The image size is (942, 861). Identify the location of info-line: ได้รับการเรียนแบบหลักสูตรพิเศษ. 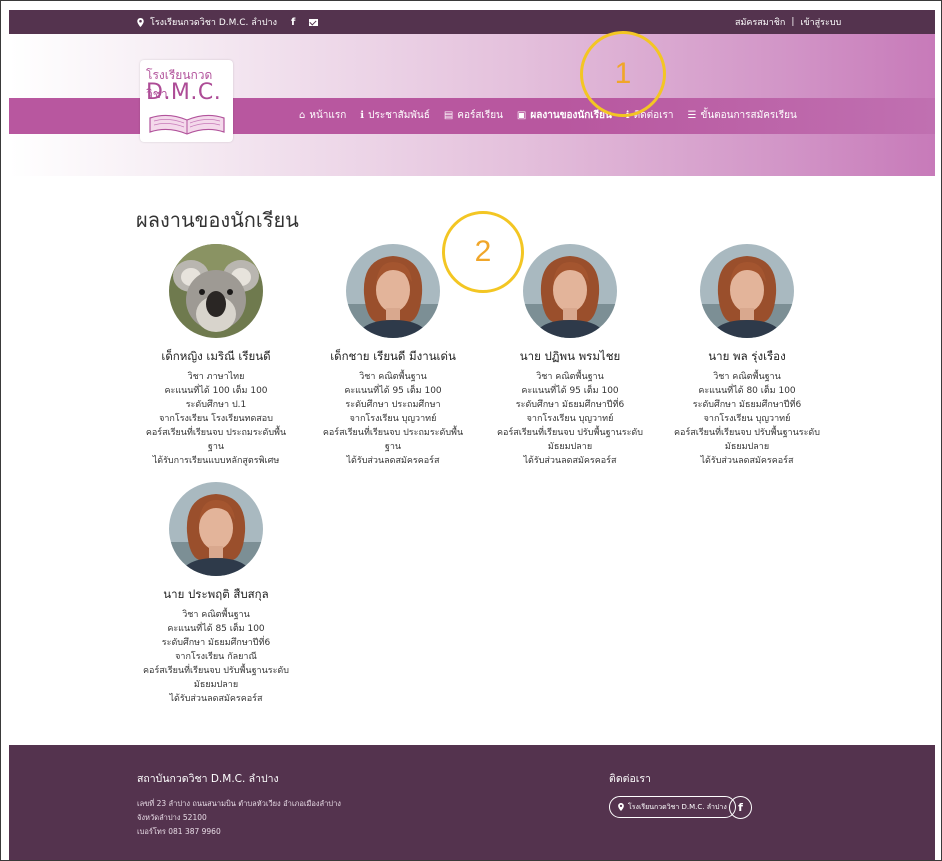
(216, 461).